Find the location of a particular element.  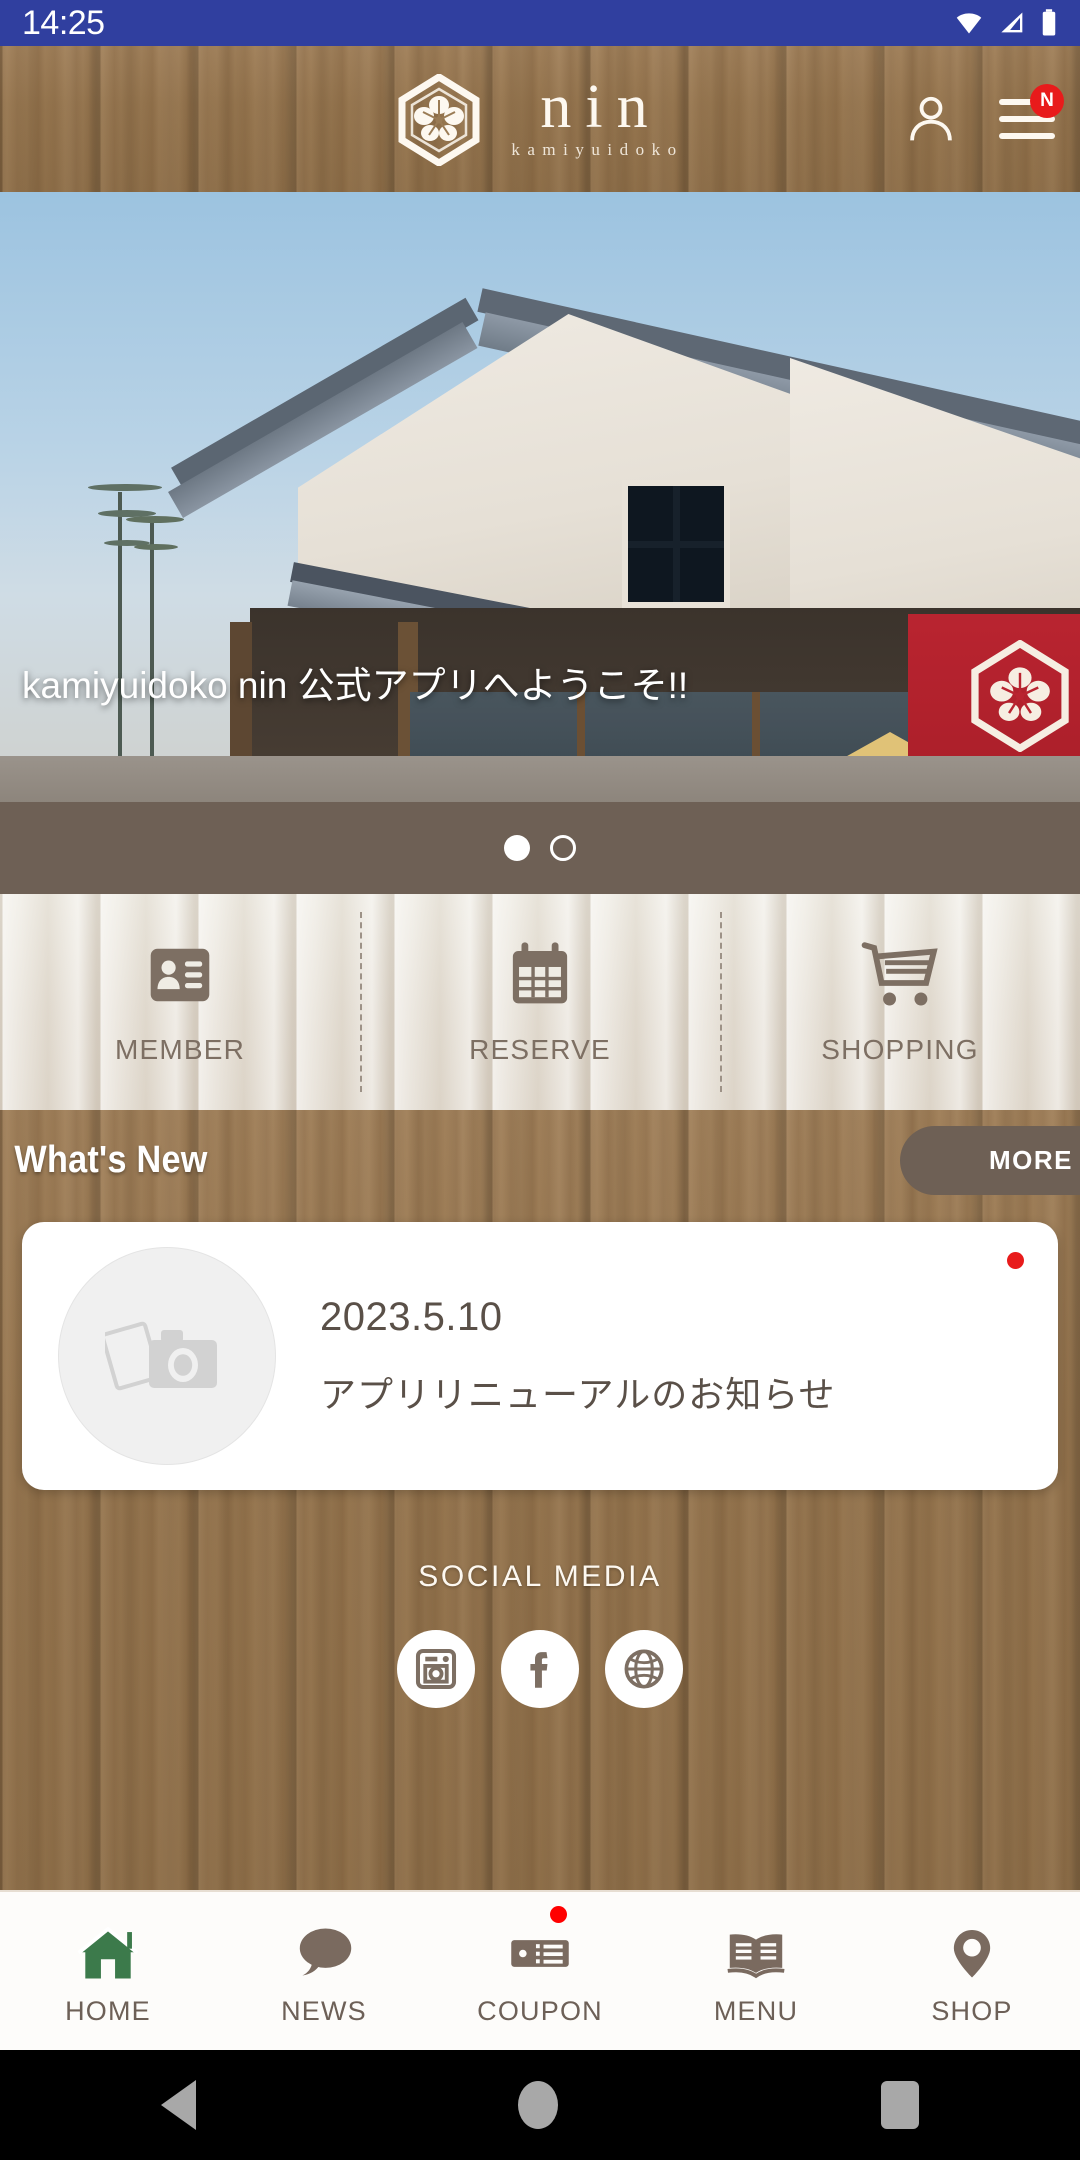

quick-action-reserve-label: RESERVE is located at coordinates (540, 1049).